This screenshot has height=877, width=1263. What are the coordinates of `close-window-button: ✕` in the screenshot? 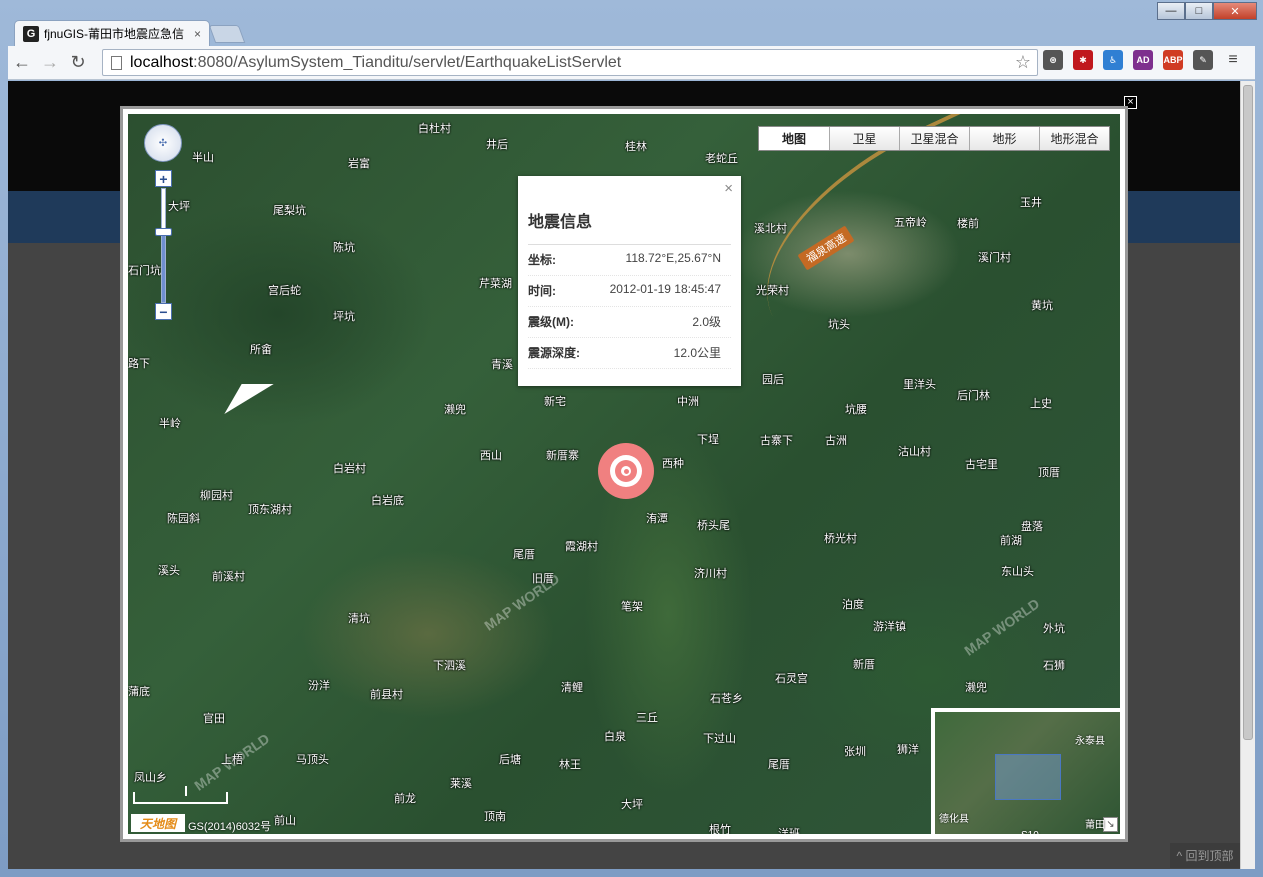 It's located at (1235, 11).